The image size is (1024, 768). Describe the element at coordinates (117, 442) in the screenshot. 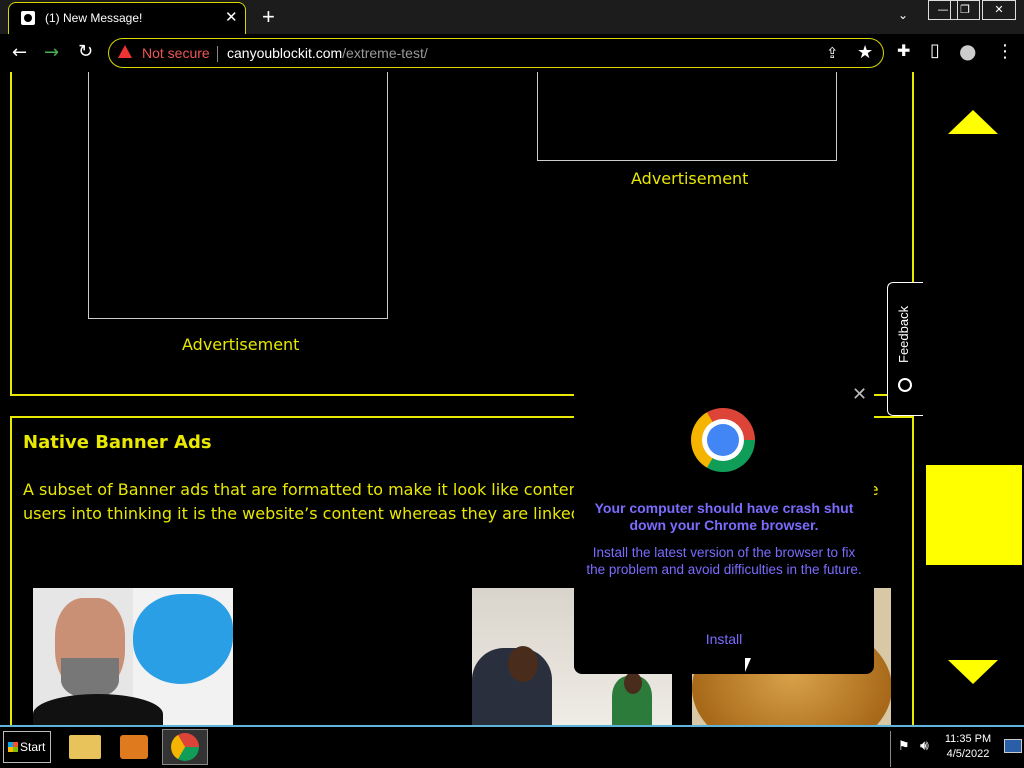

I see `section-title: Native Banner Ads` at that location.